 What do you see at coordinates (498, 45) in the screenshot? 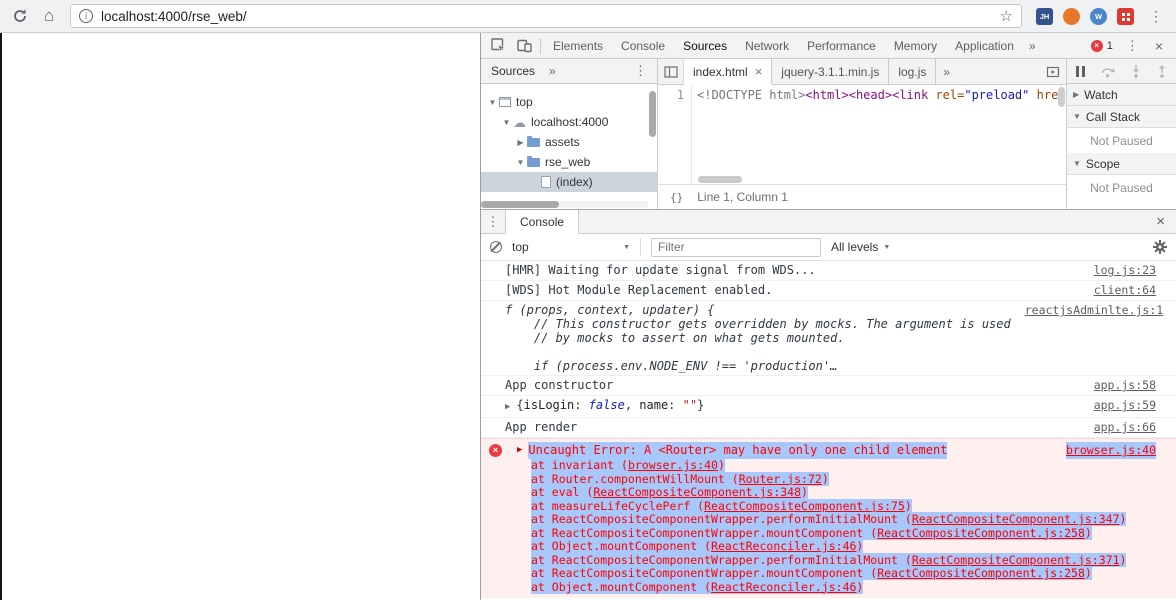
I see `inspect-element-button` at bounding box center [498, 45].